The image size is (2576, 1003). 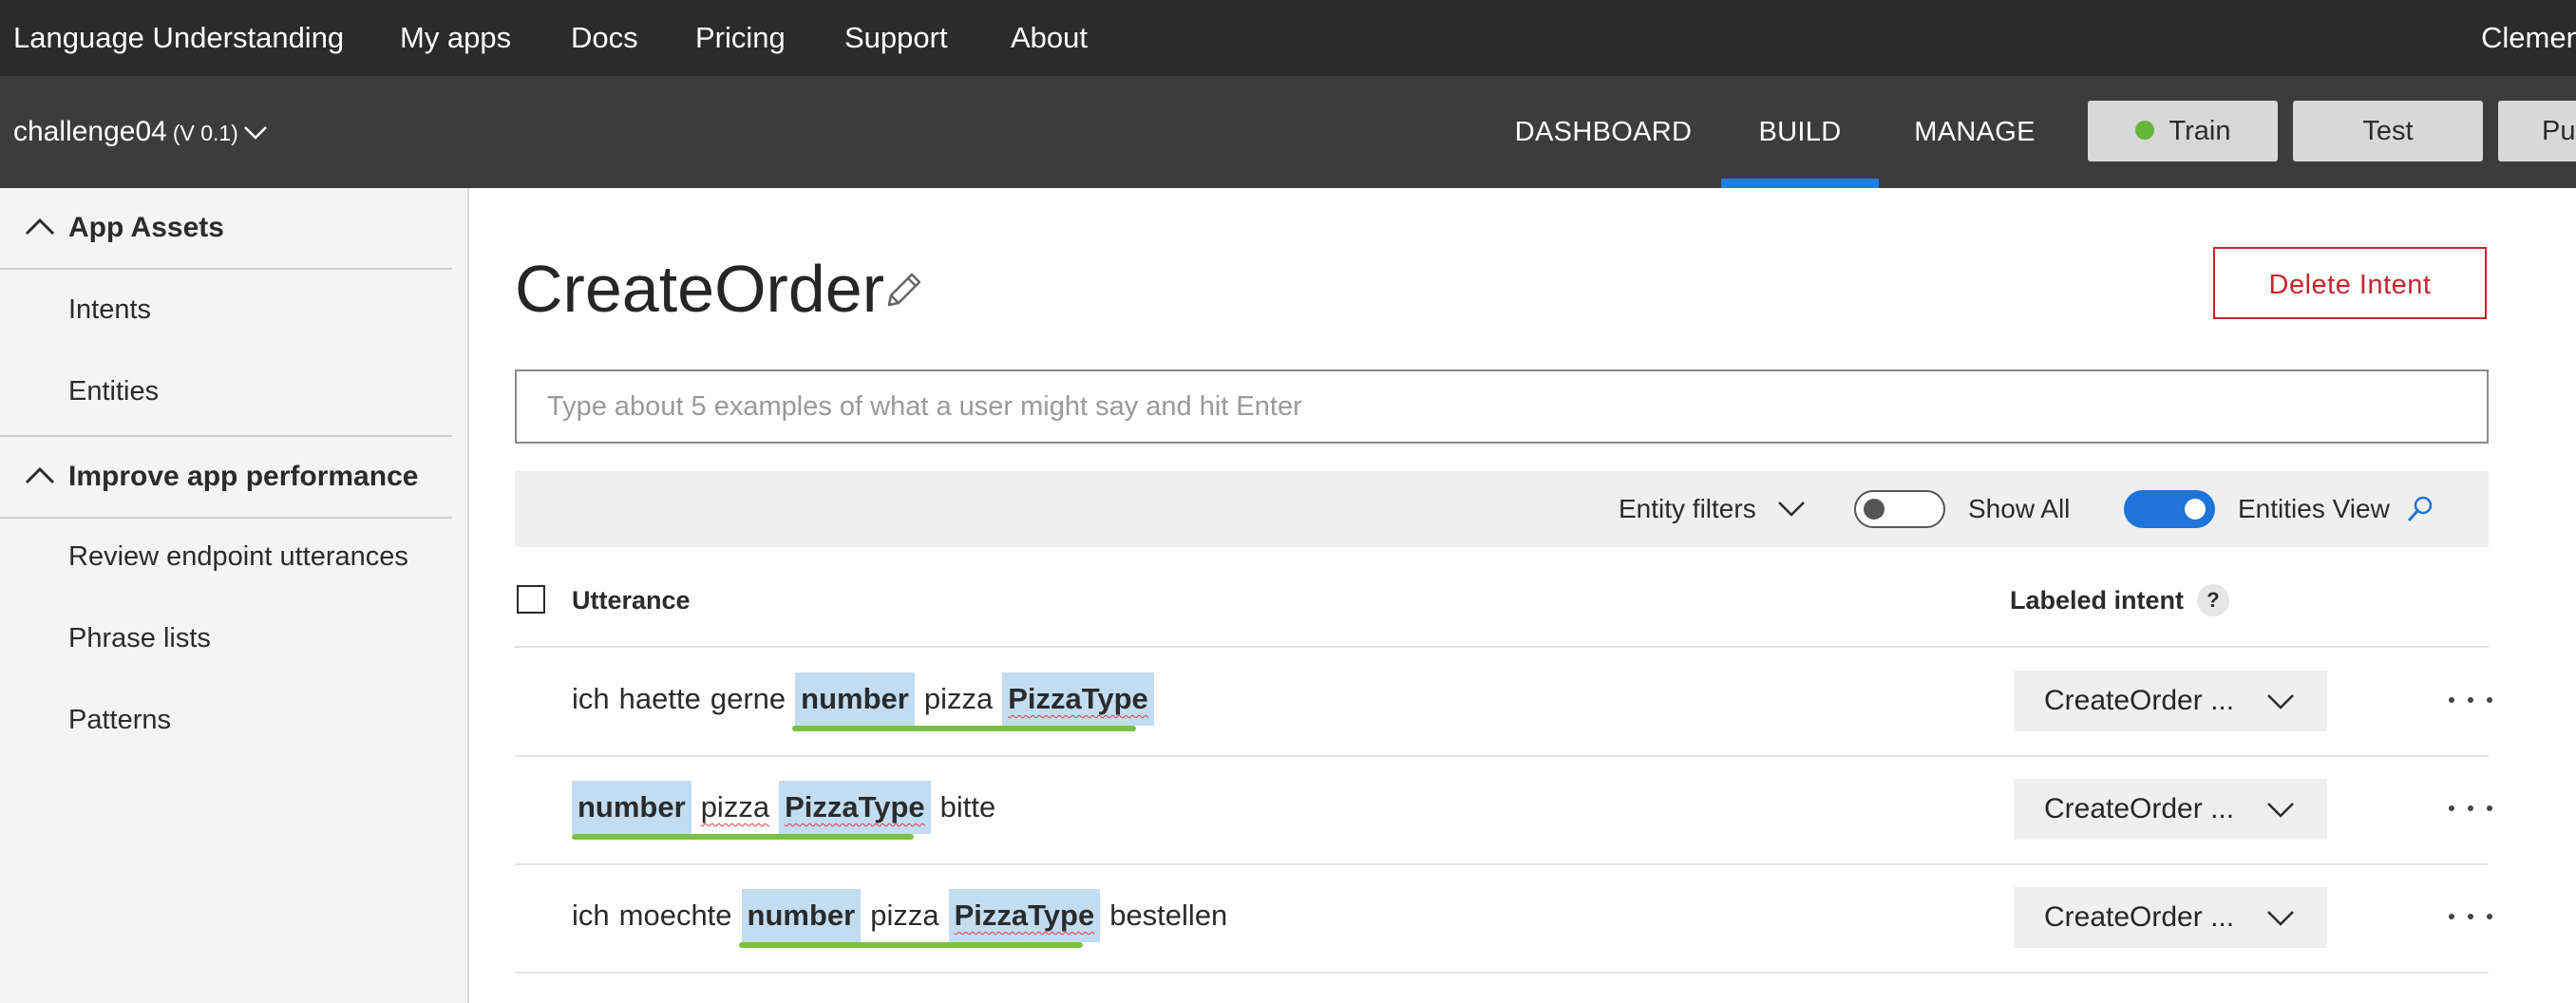 What do you see at coordinates (2019, 508) in the screenshot?
I see `show-all-label: Show All` at bounding box center [2019, 508].